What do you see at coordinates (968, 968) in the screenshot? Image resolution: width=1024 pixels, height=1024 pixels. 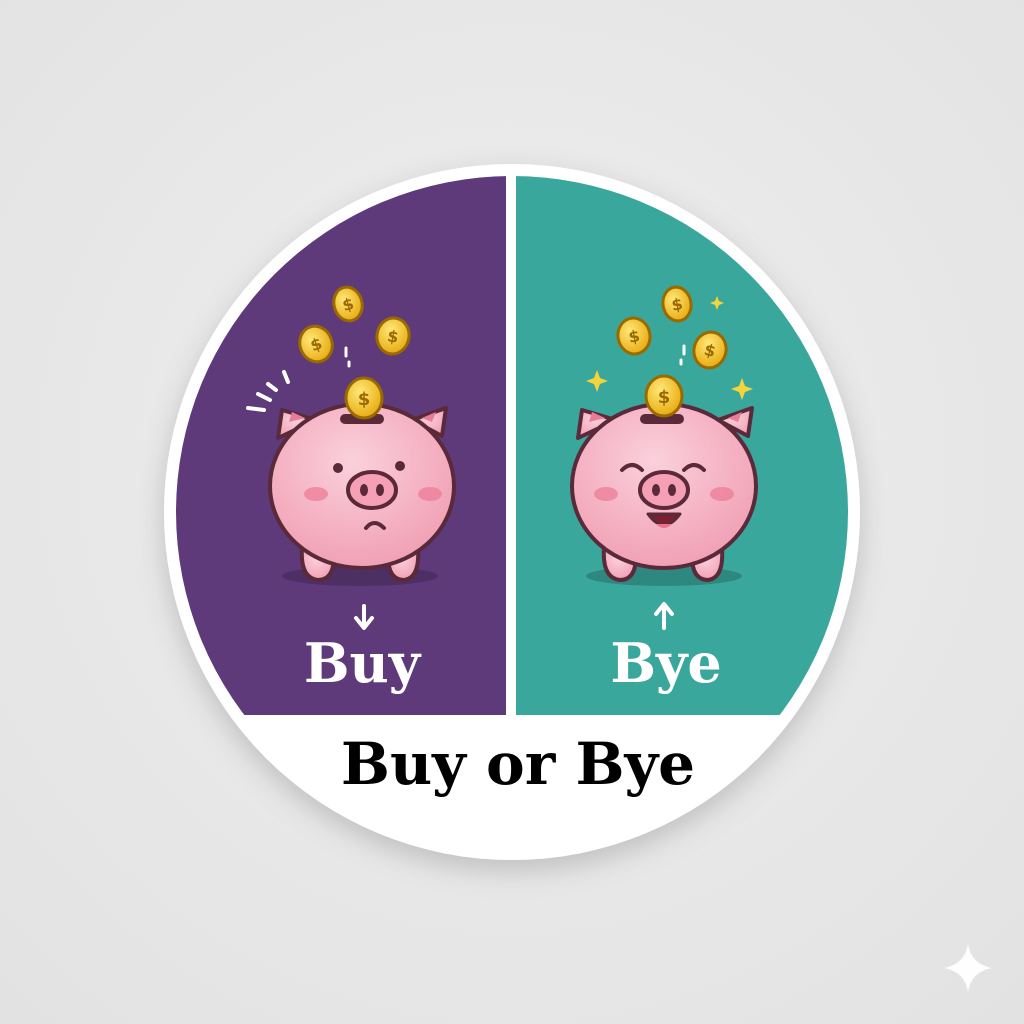 I see `sparkle-watermark-icon` at bounding box center [968, 968].